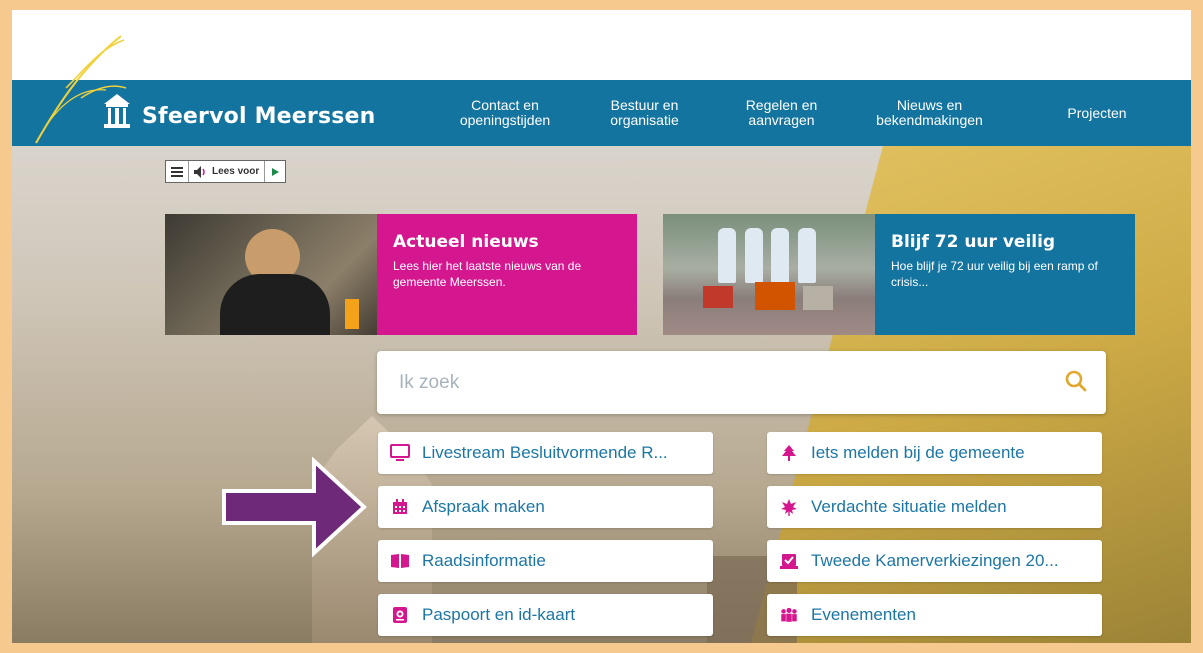 This screenshot has width=1203, height=653. What do you see at coordinates (644, 105) in the screenshot?
I see `nav-bestuur-line1: Bestuur en` at bounding box center [644, 105].